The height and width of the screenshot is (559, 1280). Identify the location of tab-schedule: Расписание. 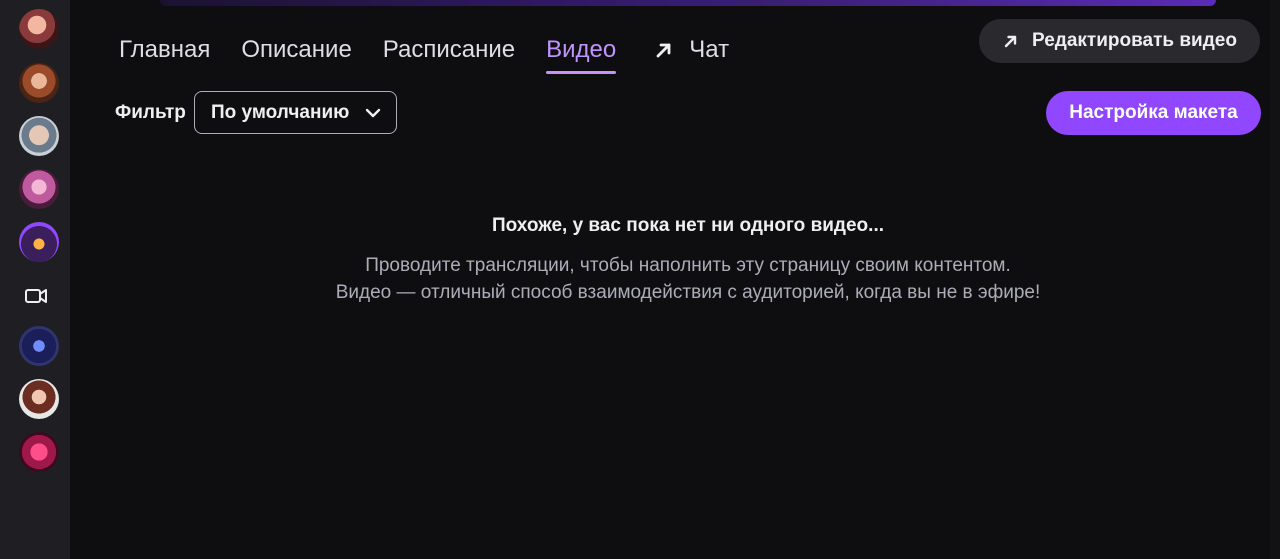
(449, 50).